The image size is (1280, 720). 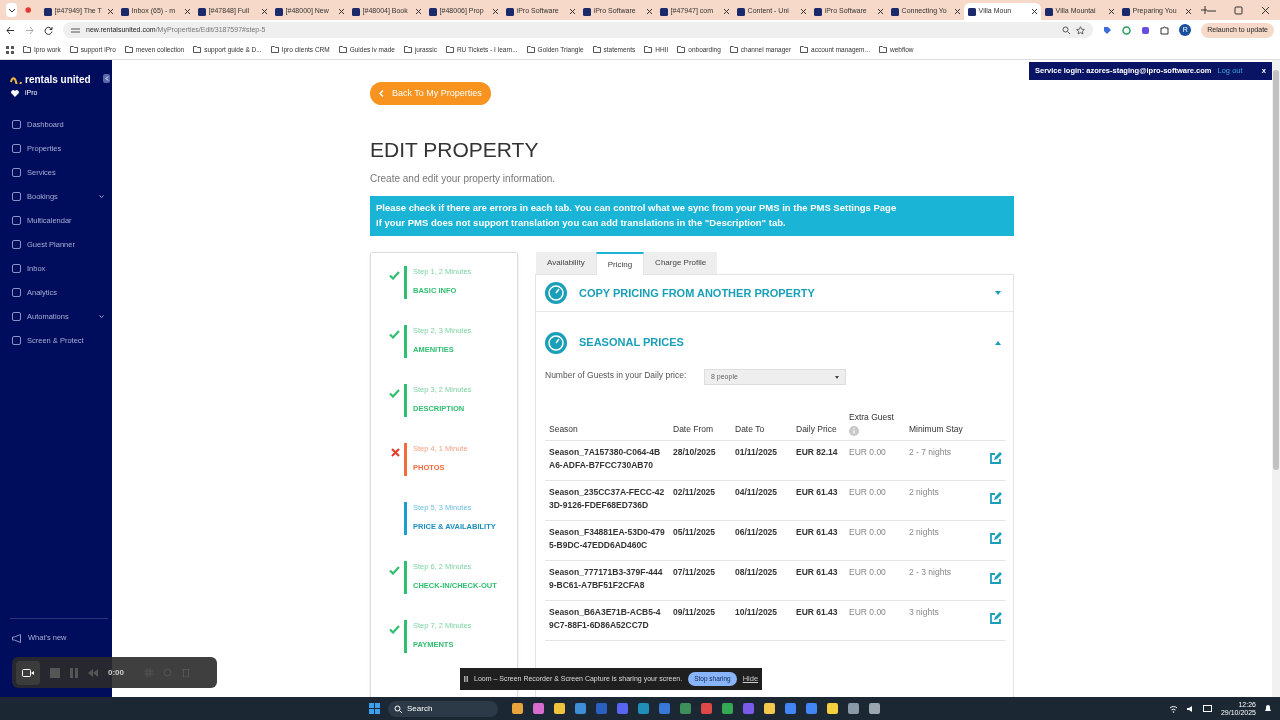 What do you see at coordinates (106, 78) in the screenshot?
I see `collapse-button` at bounding box center [106, 78].